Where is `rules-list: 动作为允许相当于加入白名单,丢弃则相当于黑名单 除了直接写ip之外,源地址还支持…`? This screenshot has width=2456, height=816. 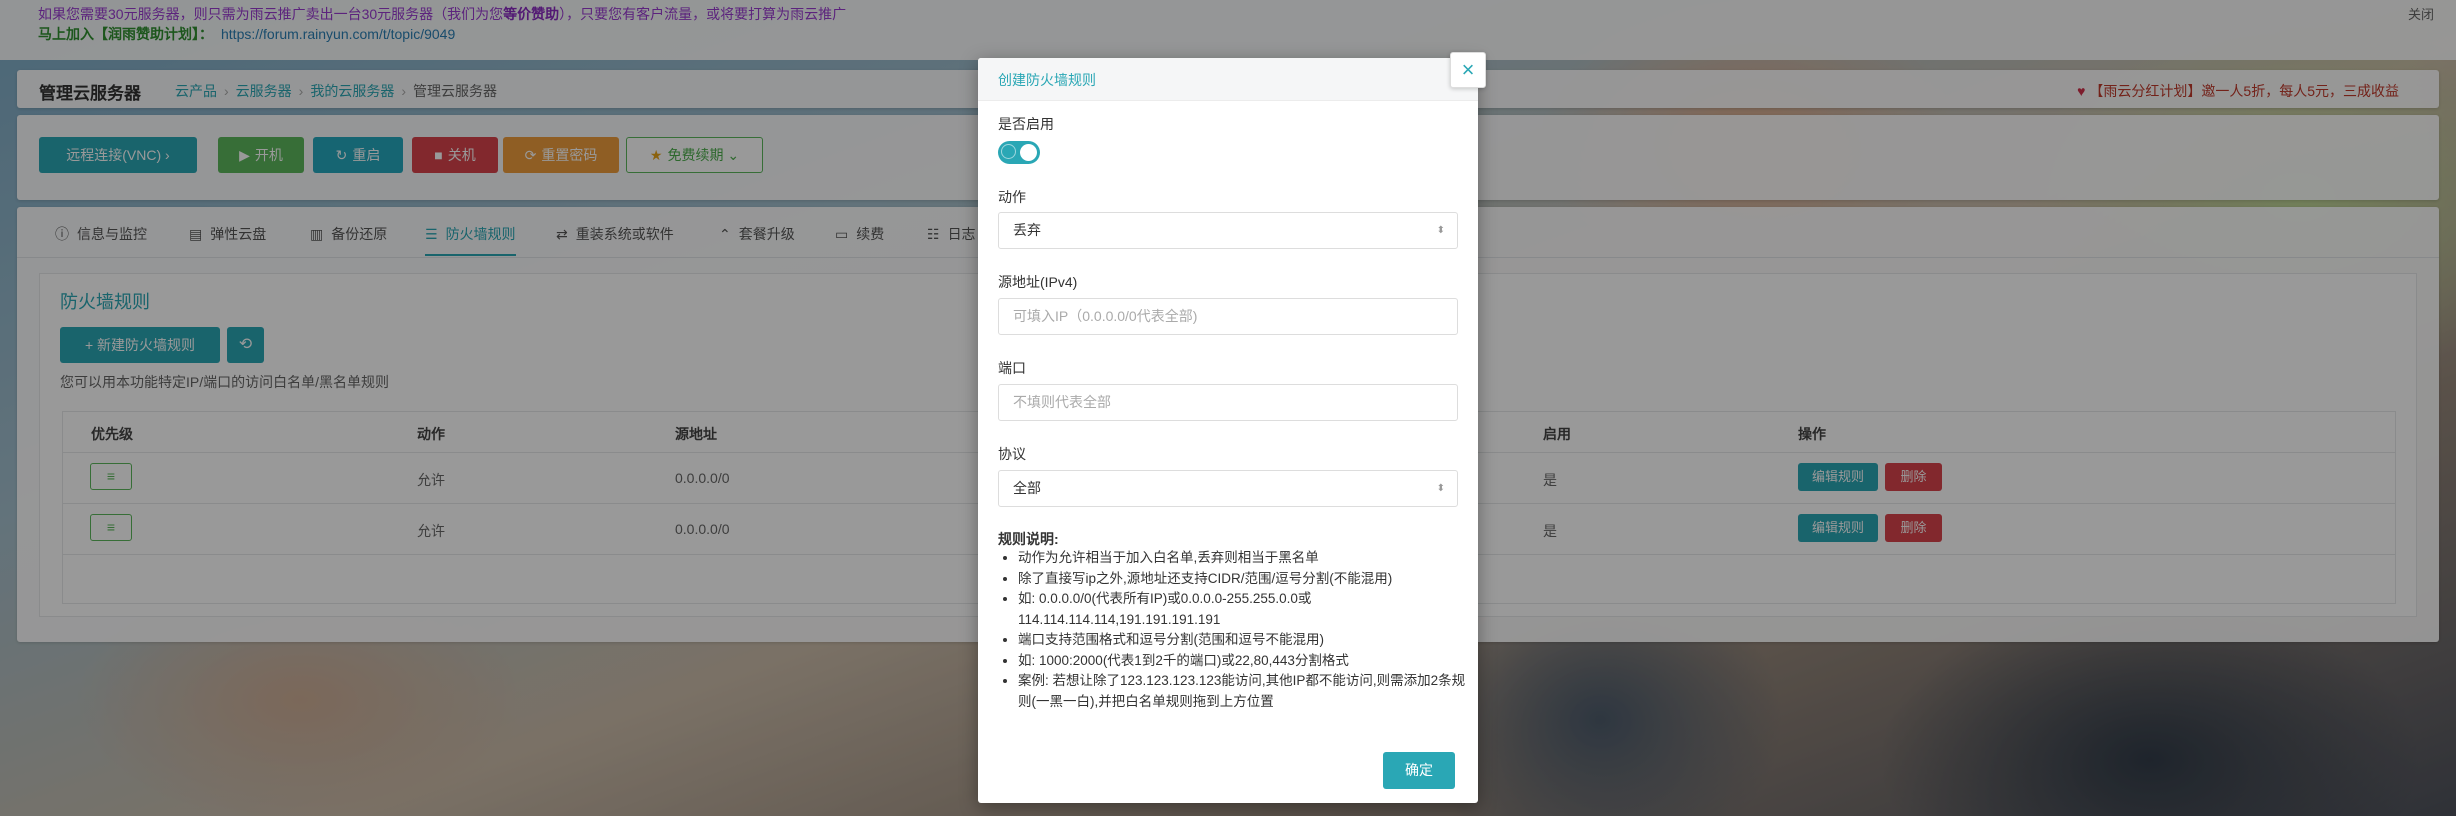 rules-list: 动作为允许相当于加入白名单,丢弃则相当于黑名单 除了直接写ip之外,源地址还支持… is located at coordinates (1238, 630).